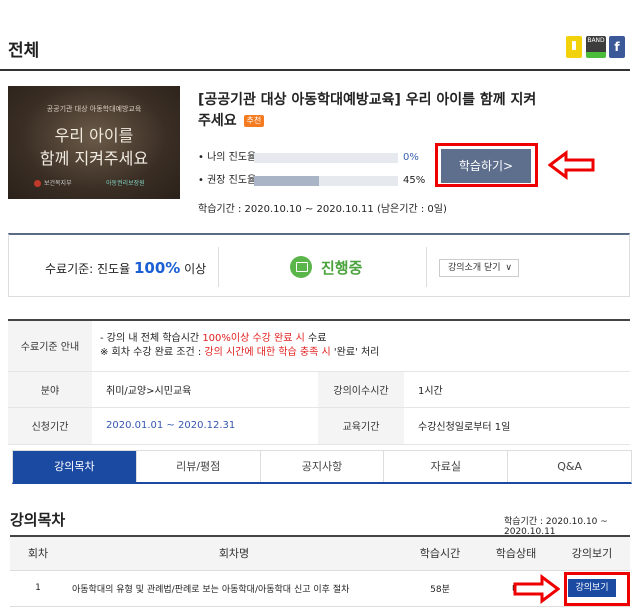  I want to click on tab-reviews: 리뷰/평점, so click(199, 466).